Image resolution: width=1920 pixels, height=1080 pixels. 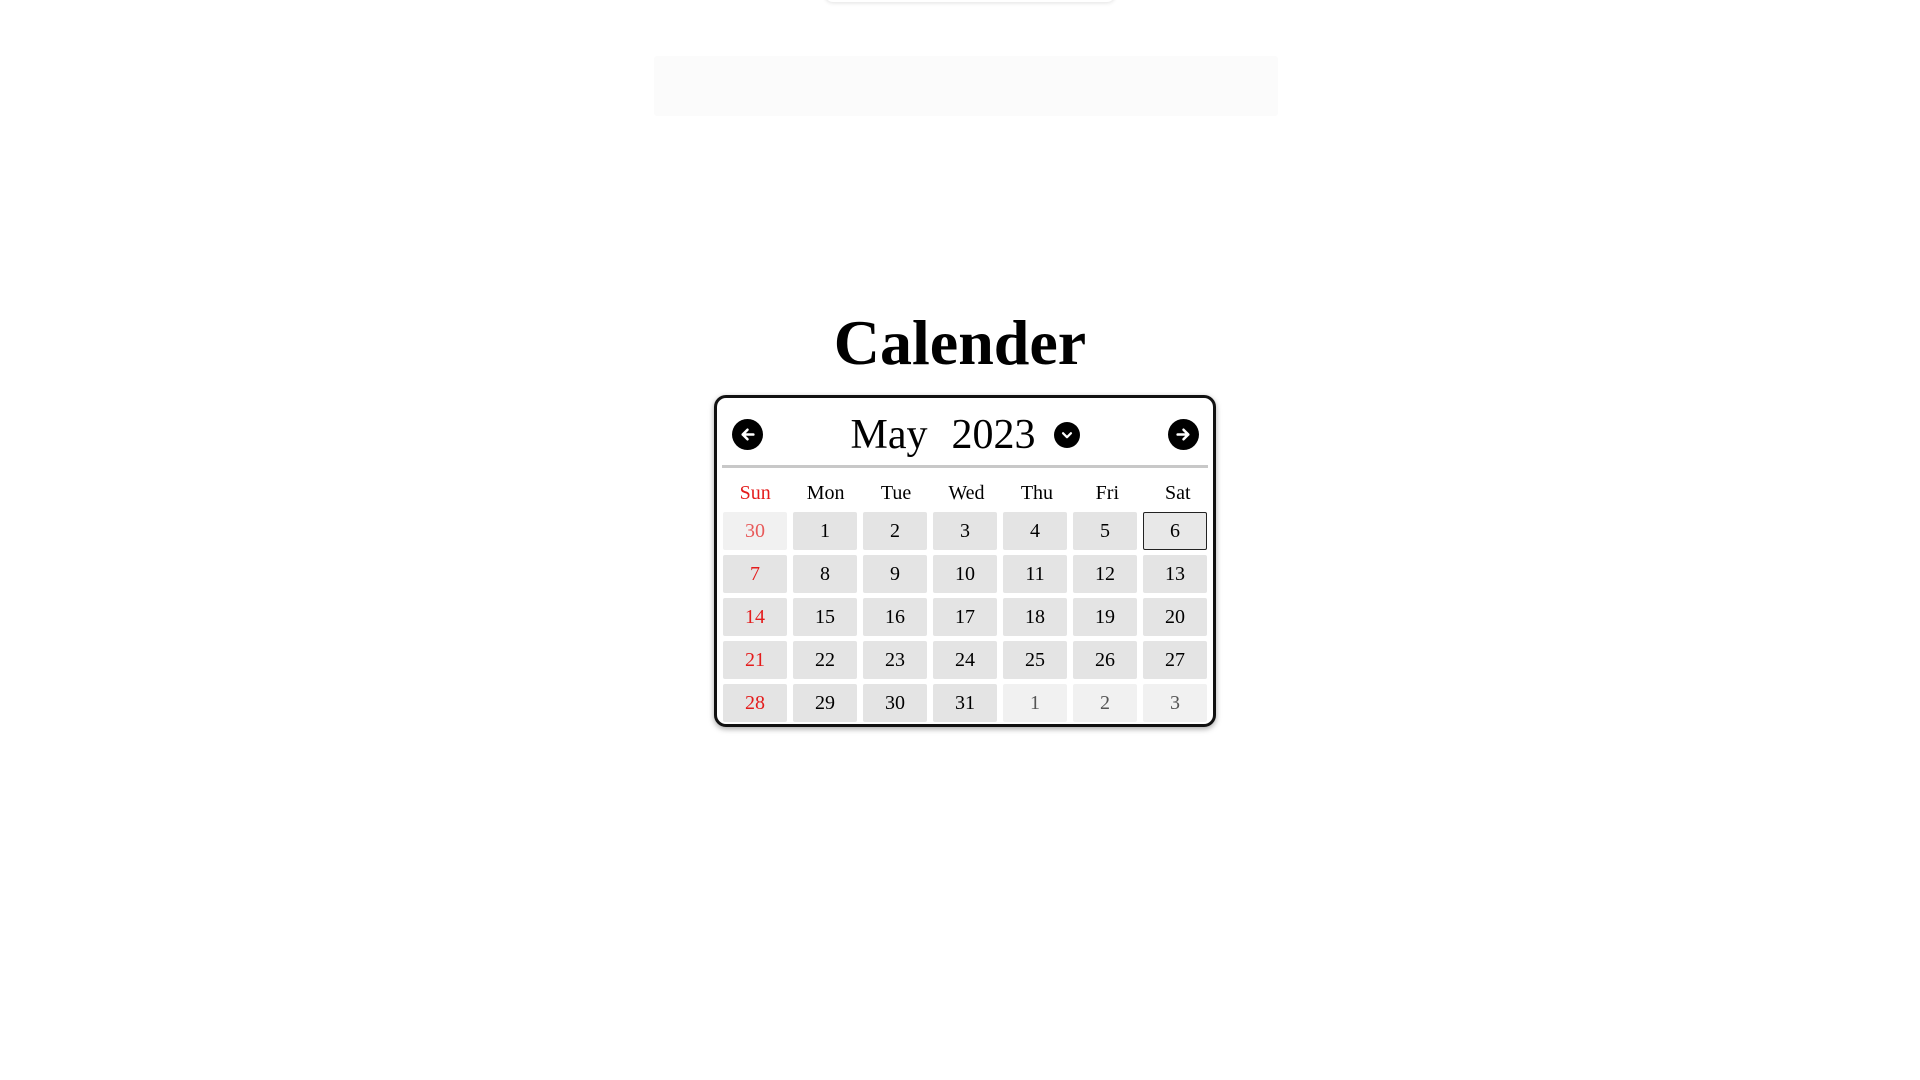 I want to click on day-cell: 23, so click(x=895, y=660).